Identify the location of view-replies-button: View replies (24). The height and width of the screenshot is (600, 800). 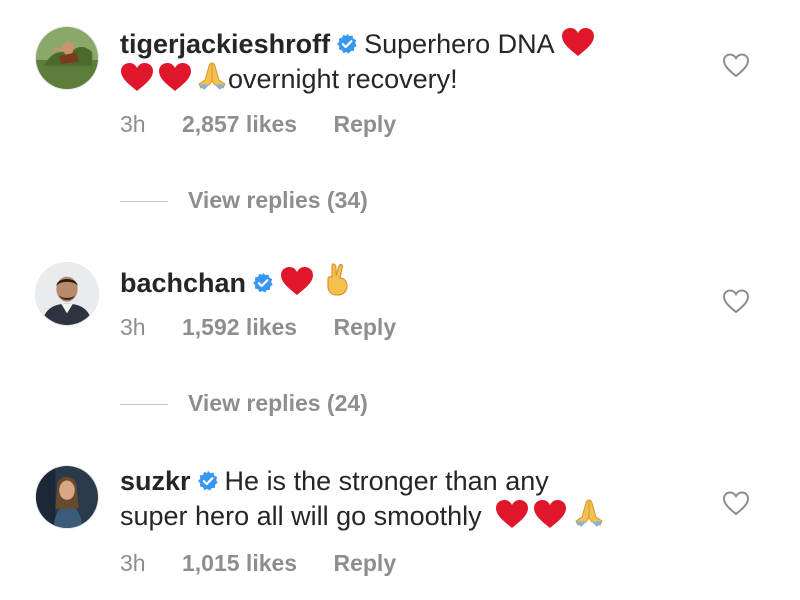
(244, 403).